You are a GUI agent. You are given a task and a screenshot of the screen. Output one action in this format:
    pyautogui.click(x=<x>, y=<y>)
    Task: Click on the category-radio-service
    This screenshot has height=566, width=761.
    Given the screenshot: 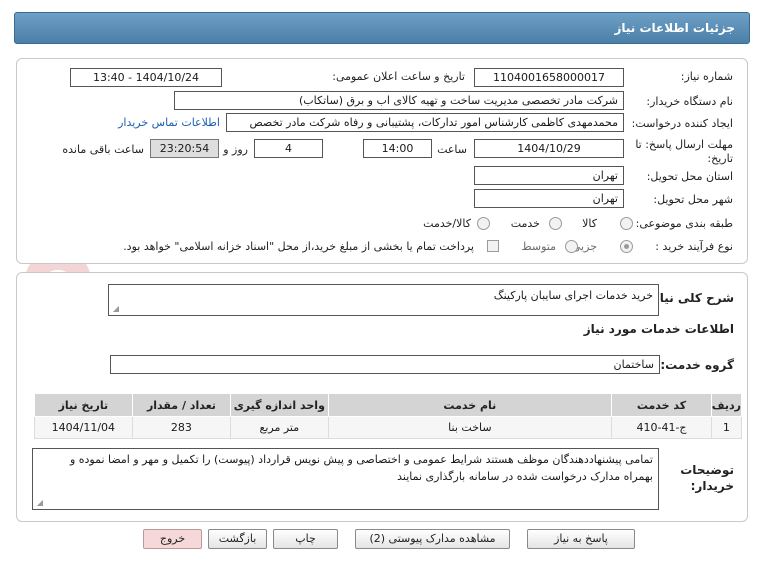 What is the action you would take?
    pyautogui.click(x=555, y=223)
    